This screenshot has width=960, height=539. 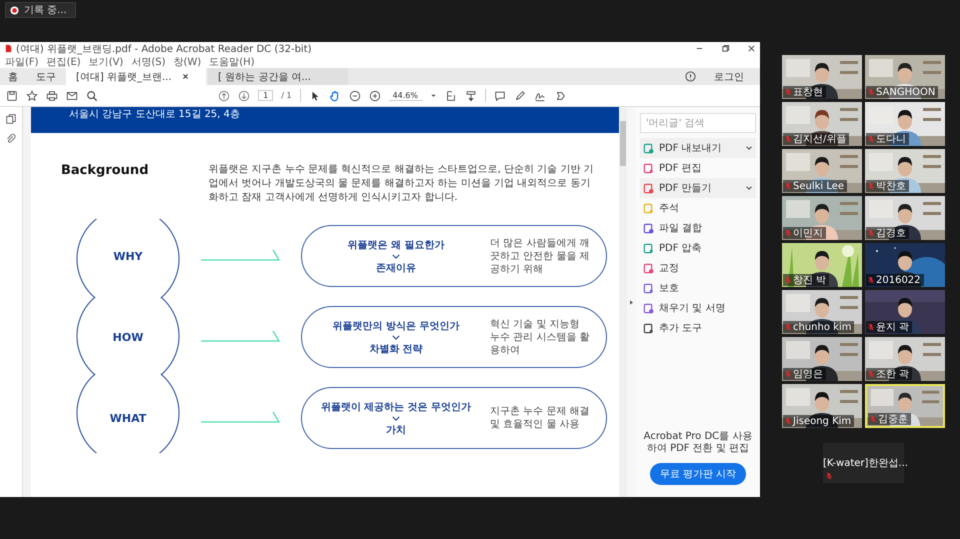 I want to click on tool-item: PDF 만들기, so click(x=698, y=188).